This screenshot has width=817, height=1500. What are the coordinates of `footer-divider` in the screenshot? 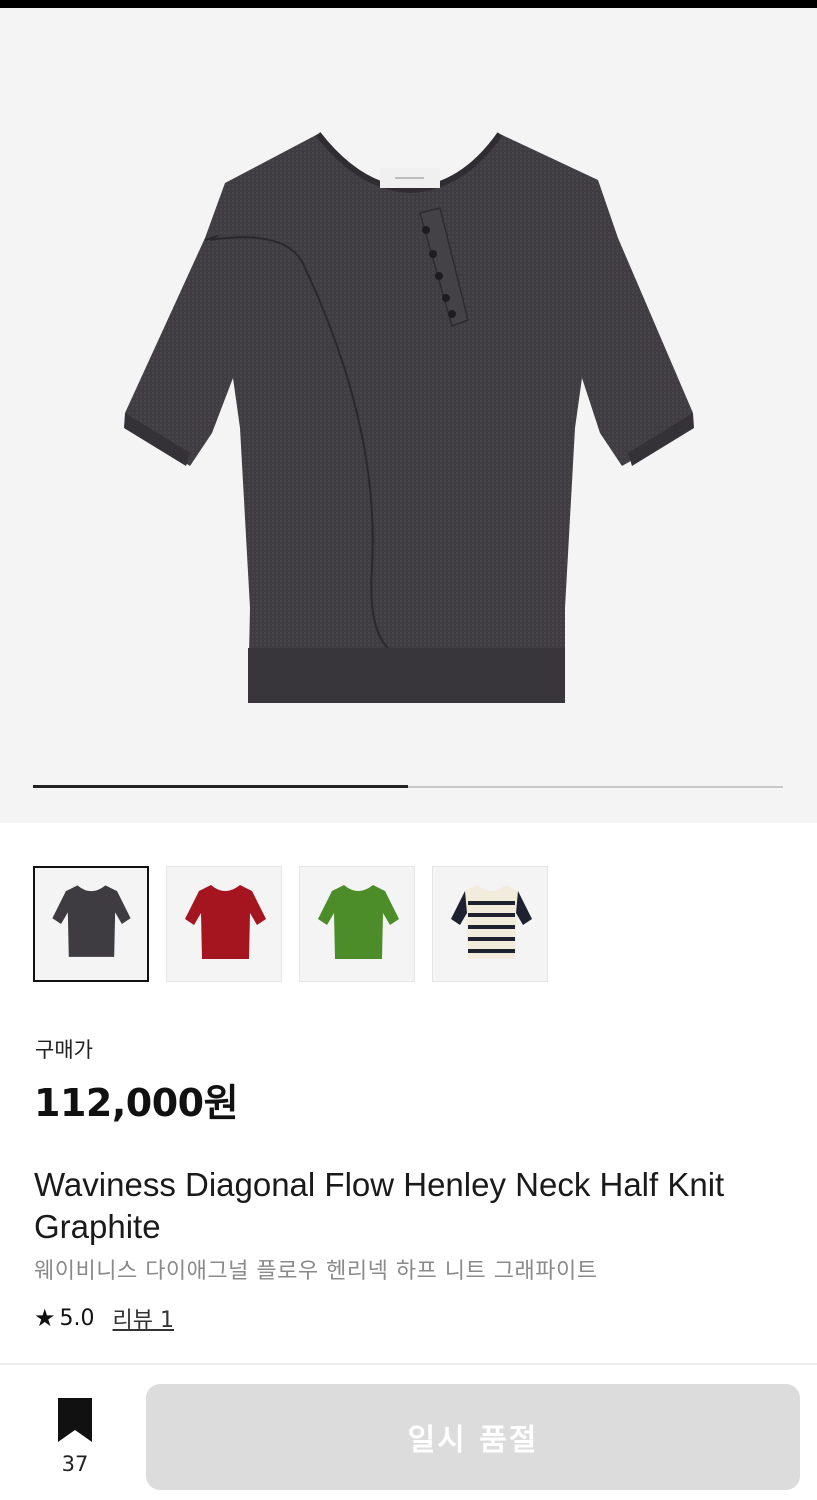 It's located at (408, 1364).